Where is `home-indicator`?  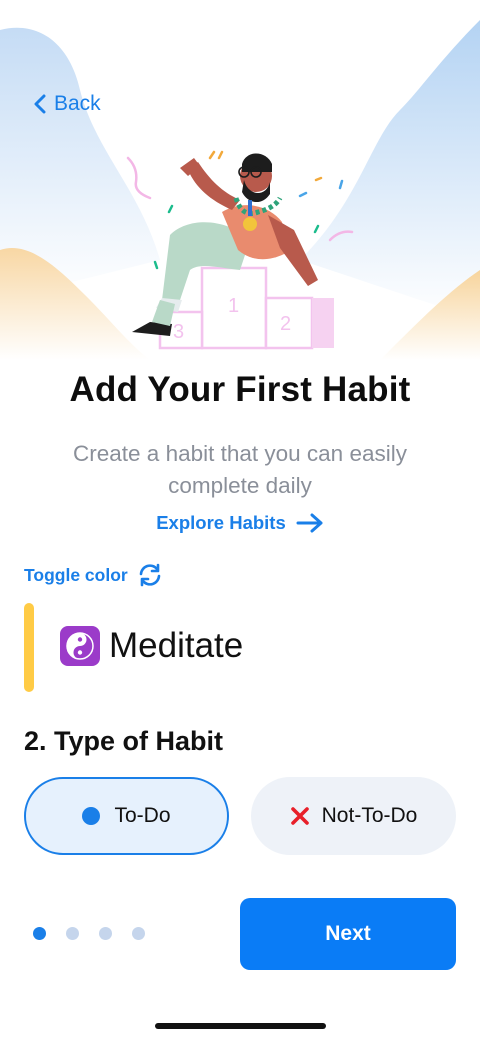 home-indicator is located at coordinates (240, 1026).